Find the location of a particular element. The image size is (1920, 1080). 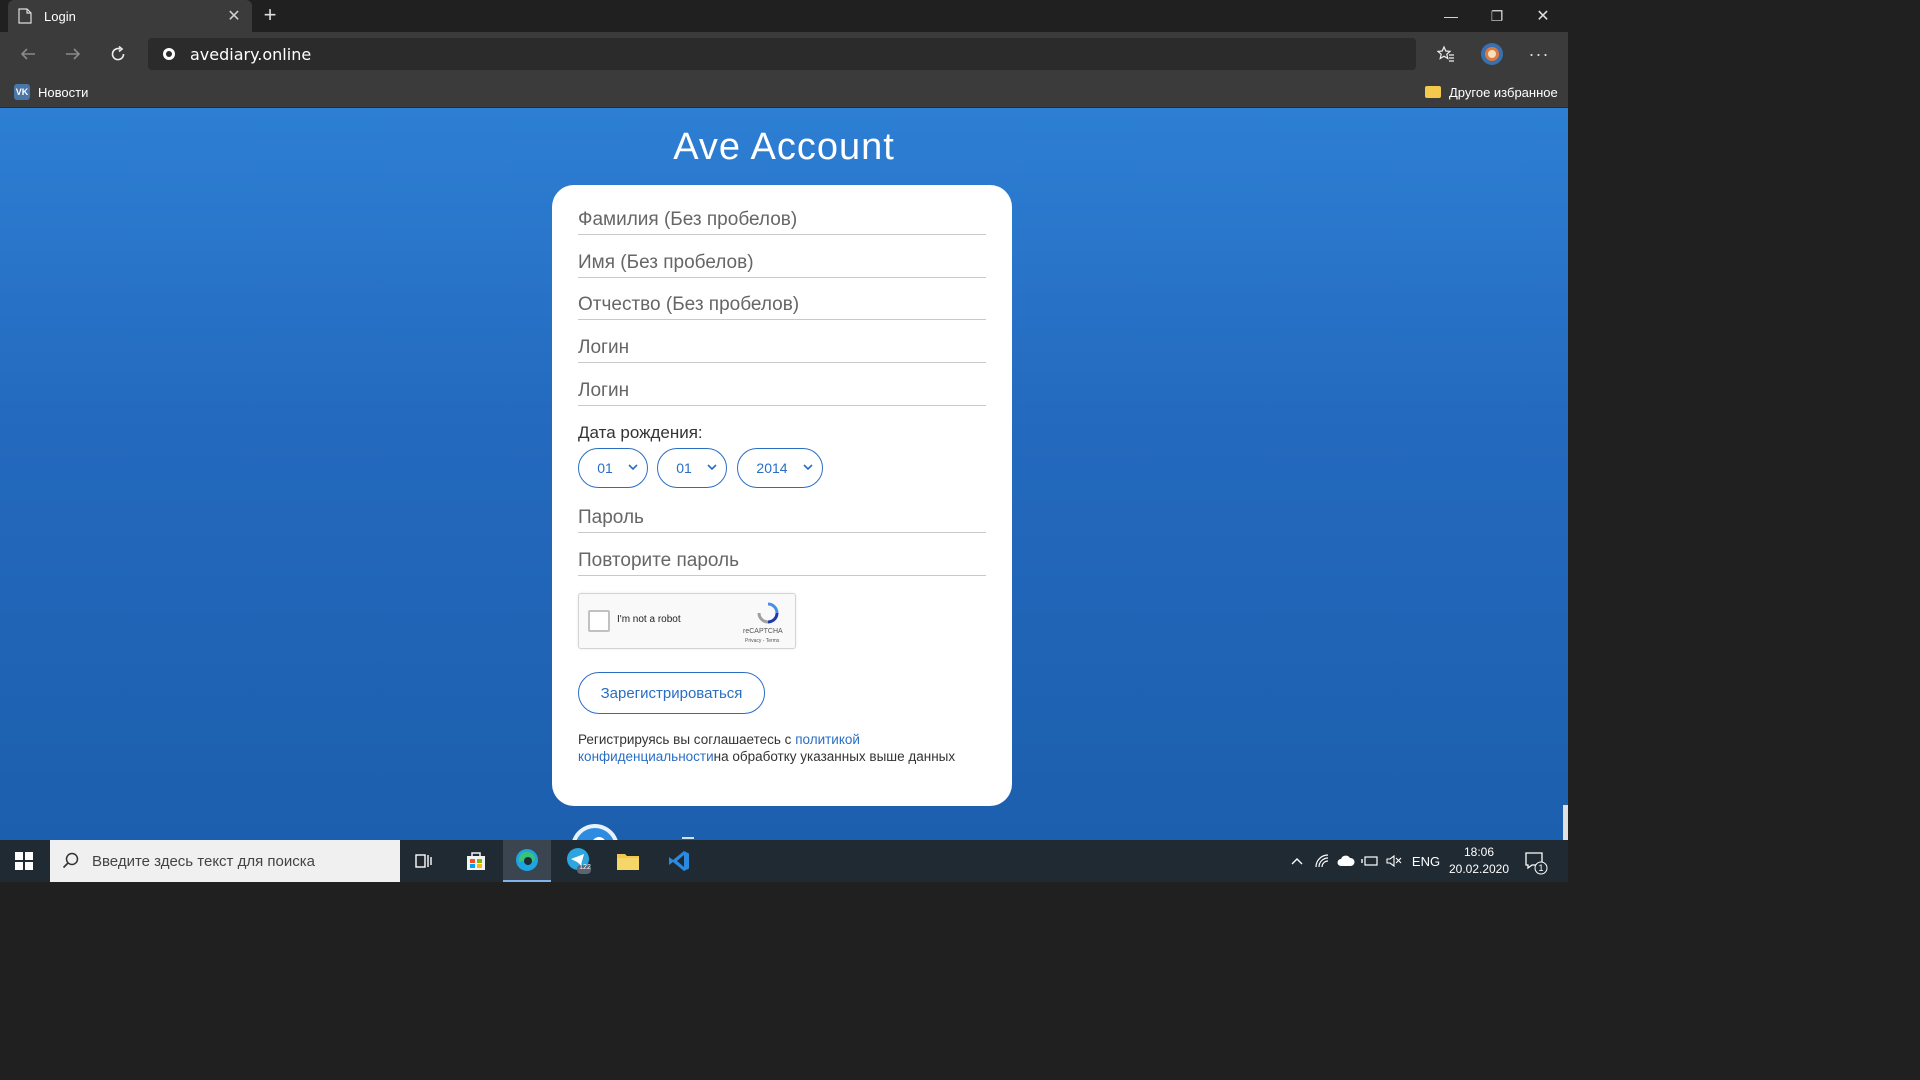

dob-month-select: 01 is located at coordinates (692, 468).